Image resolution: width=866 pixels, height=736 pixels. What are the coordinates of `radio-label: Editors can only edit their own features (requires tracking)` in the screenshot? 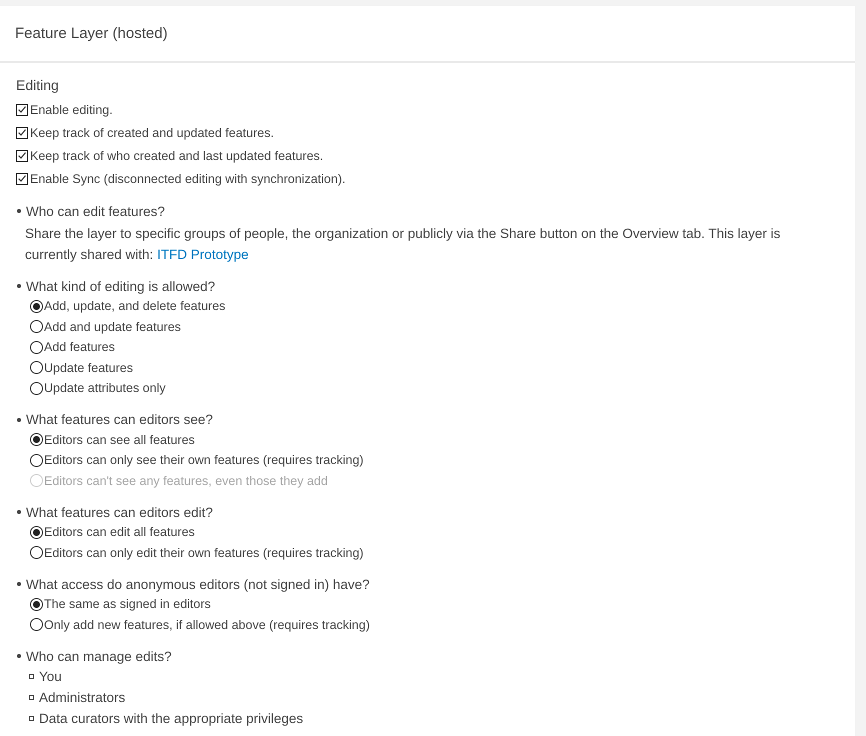 It's located at (204, 553).